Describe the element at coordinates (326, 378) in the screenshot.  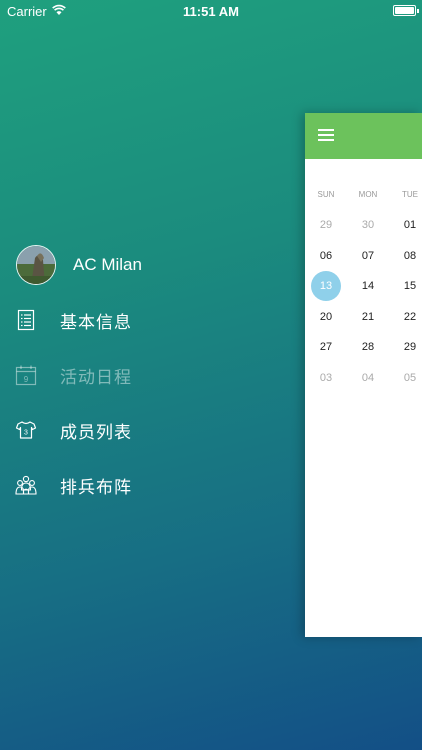
I see `calendar-day: 03` at that location.